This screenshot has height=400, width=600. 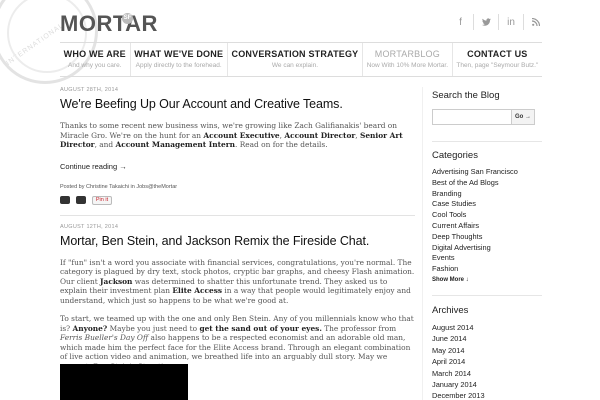 What do you see at coordinates (487, 395) in the screenshot?
I see `archive-item: December 2013` at bounding box center [487, 395].